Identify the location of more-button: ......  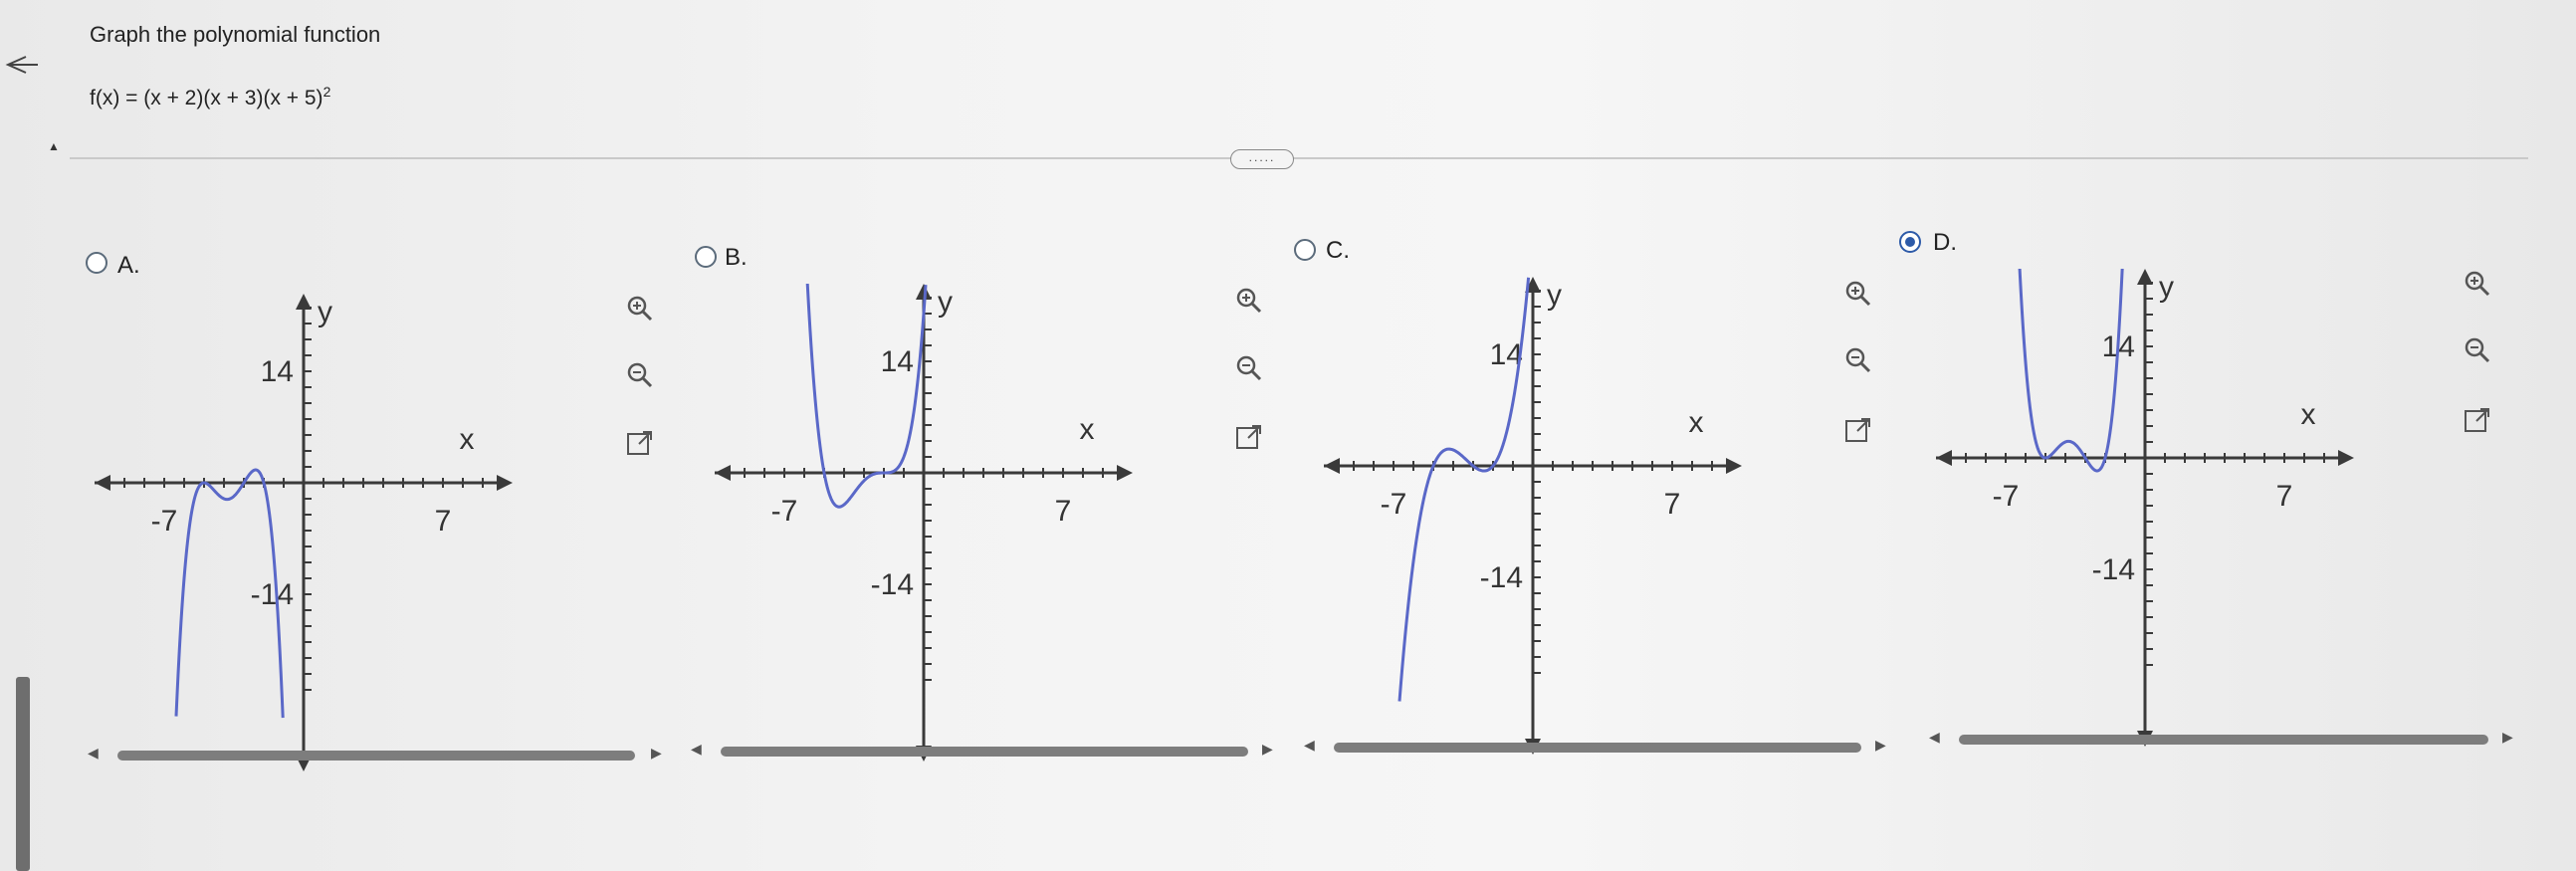
(1262, 159).